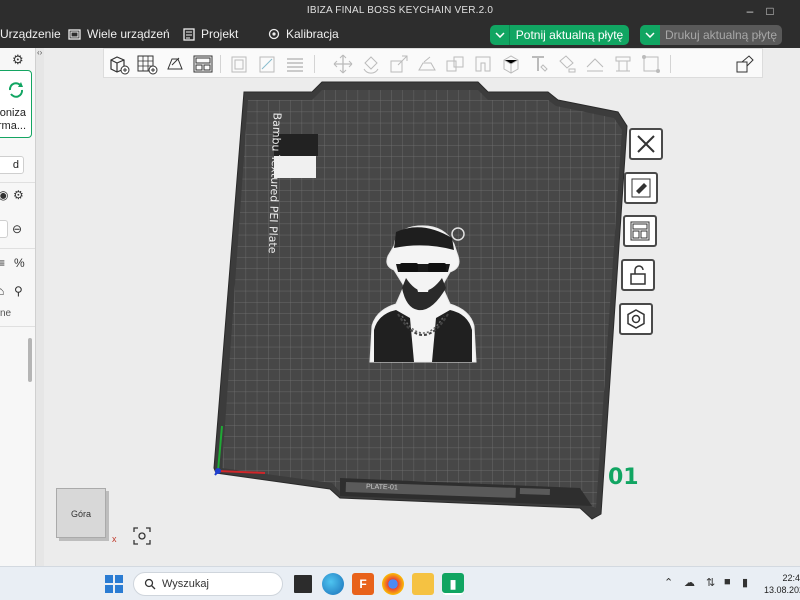 This screenshot has width=800, height=600. Describe the element at coordinates (18, 307) in the screenshot. I see `left-settings-panel: ⚙ oniza orma... d ◉ ⚙ ⊖ ≡ % ⌂ ⚲ ne` at that location.